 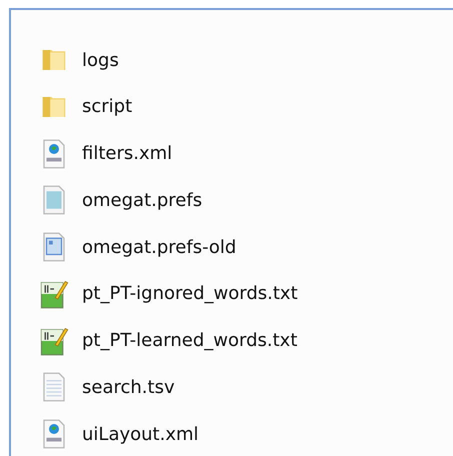 What do you see at coordinates (190, 340) in the screenshot?
I see `file-name: pt_PT-learned_words.txt` at bounding box center [190, 340].